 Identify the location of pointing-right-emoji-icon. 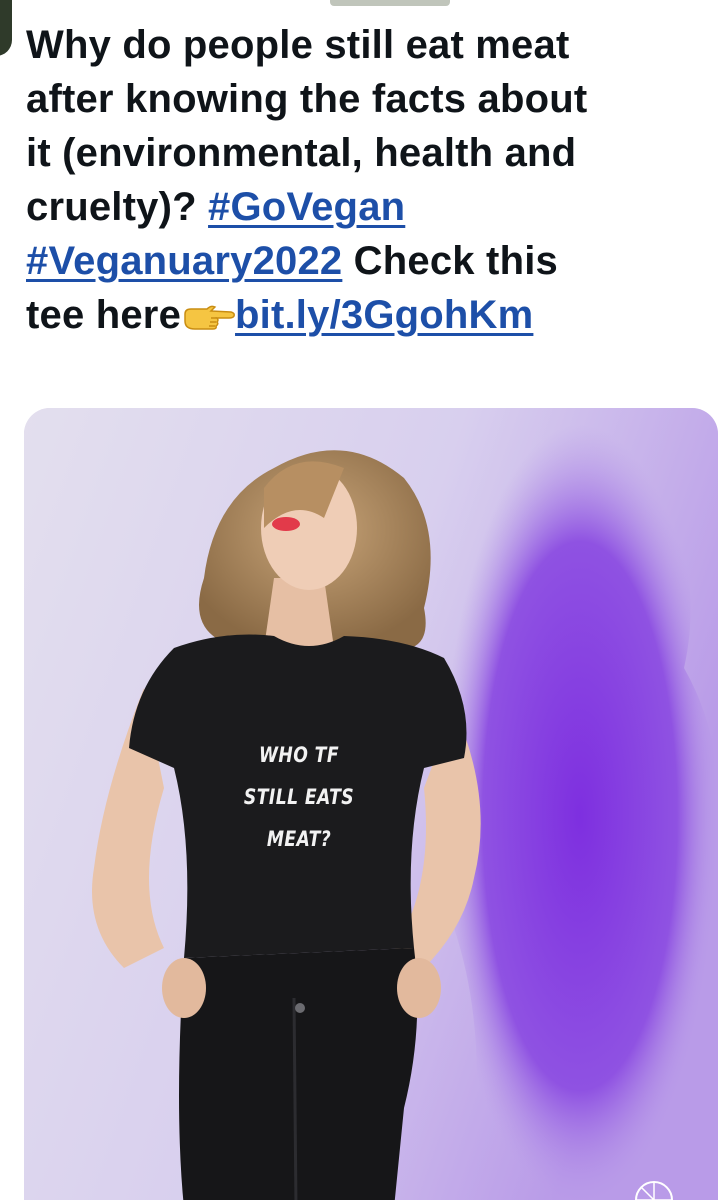
(209, 317).